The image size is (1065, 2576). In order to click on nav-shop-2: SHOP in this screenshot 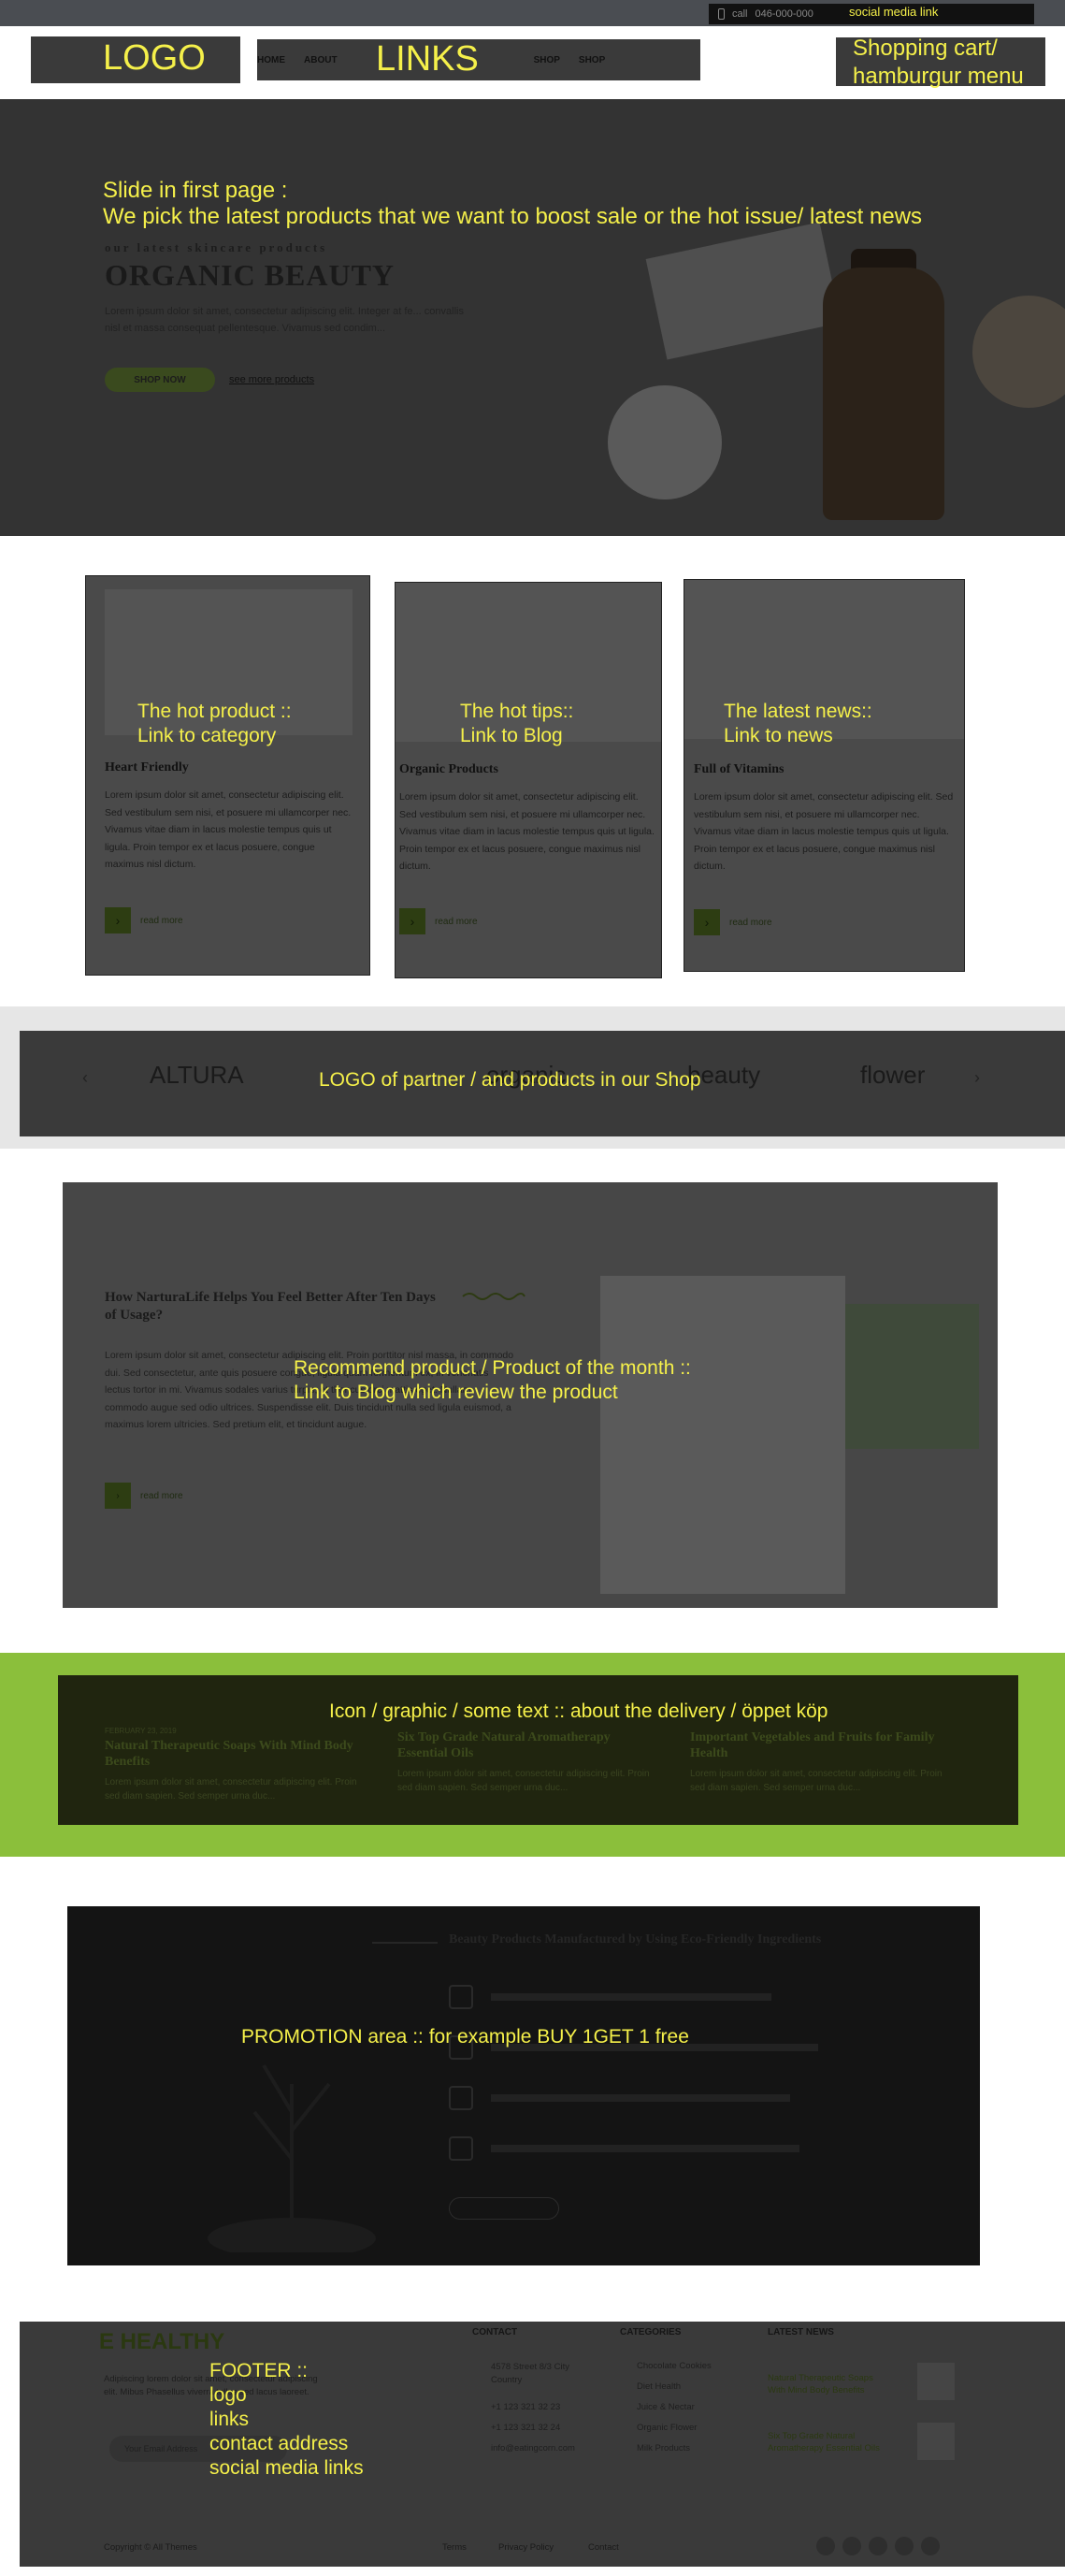, I will do `click(592, 60)`.